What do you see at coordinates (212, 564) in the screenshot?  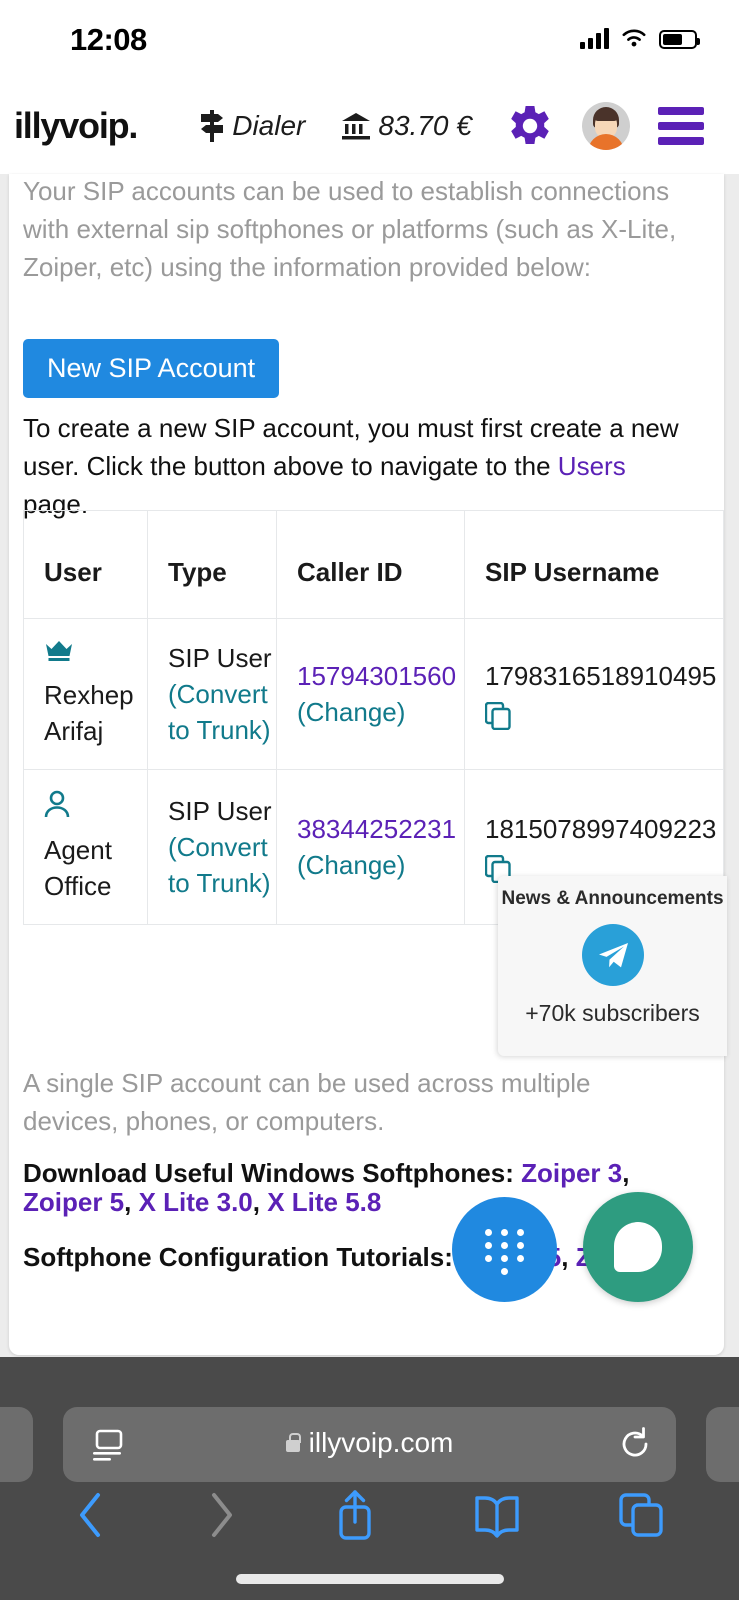 I see `column-header-type: Type` at bounding box center [212, 564].